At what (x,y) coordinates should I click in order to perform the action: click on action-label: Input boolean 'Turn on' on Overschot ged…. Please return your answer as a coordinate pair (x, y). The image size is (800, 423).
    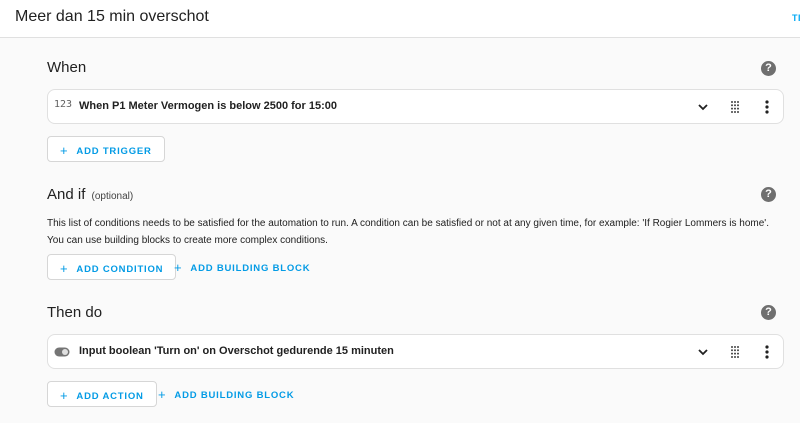
    Looking at the image, I should click on (236, 351).